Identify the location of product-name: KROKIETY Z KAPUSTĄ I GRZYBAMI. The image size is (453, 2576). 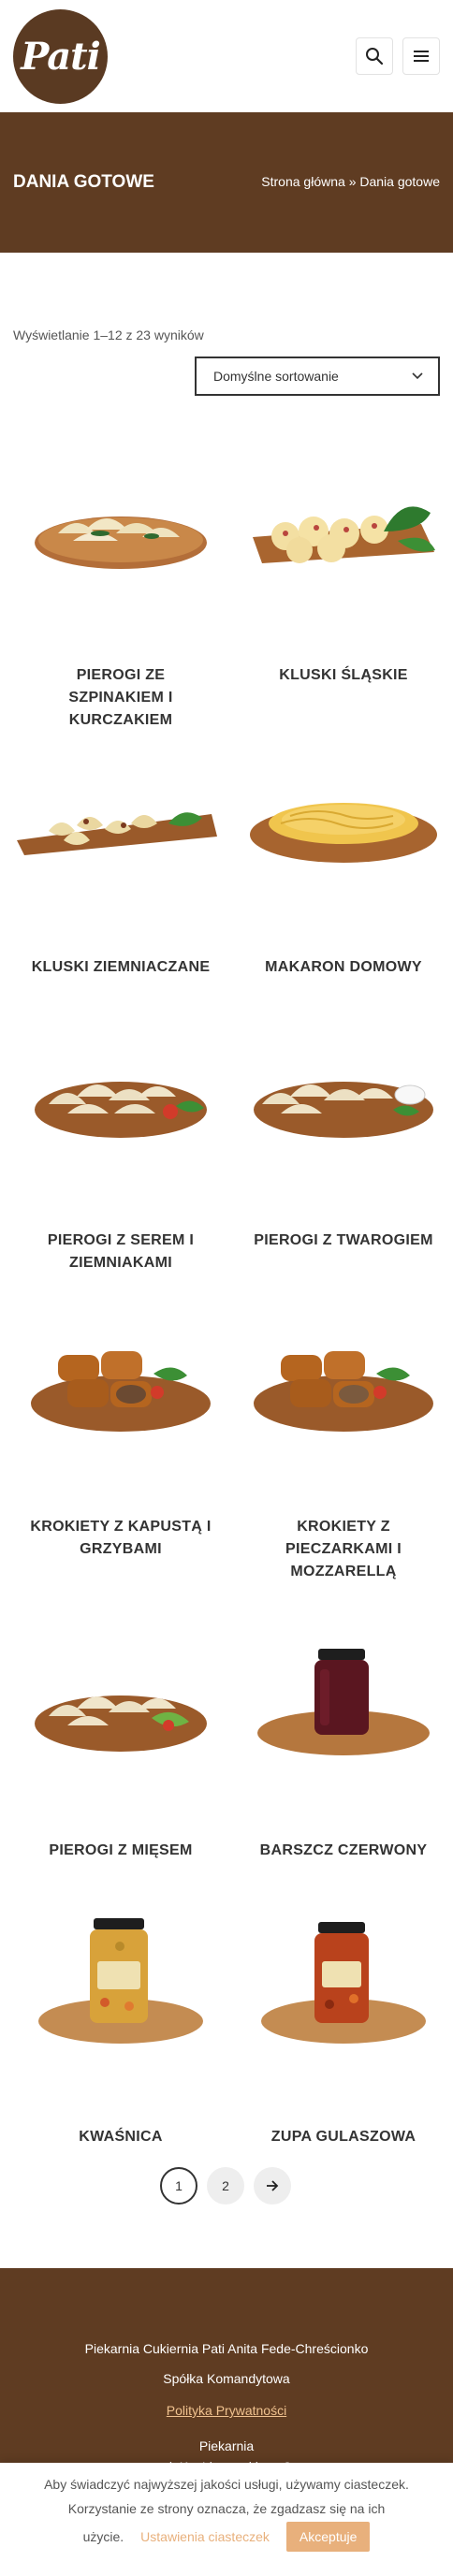
(120, 1538).